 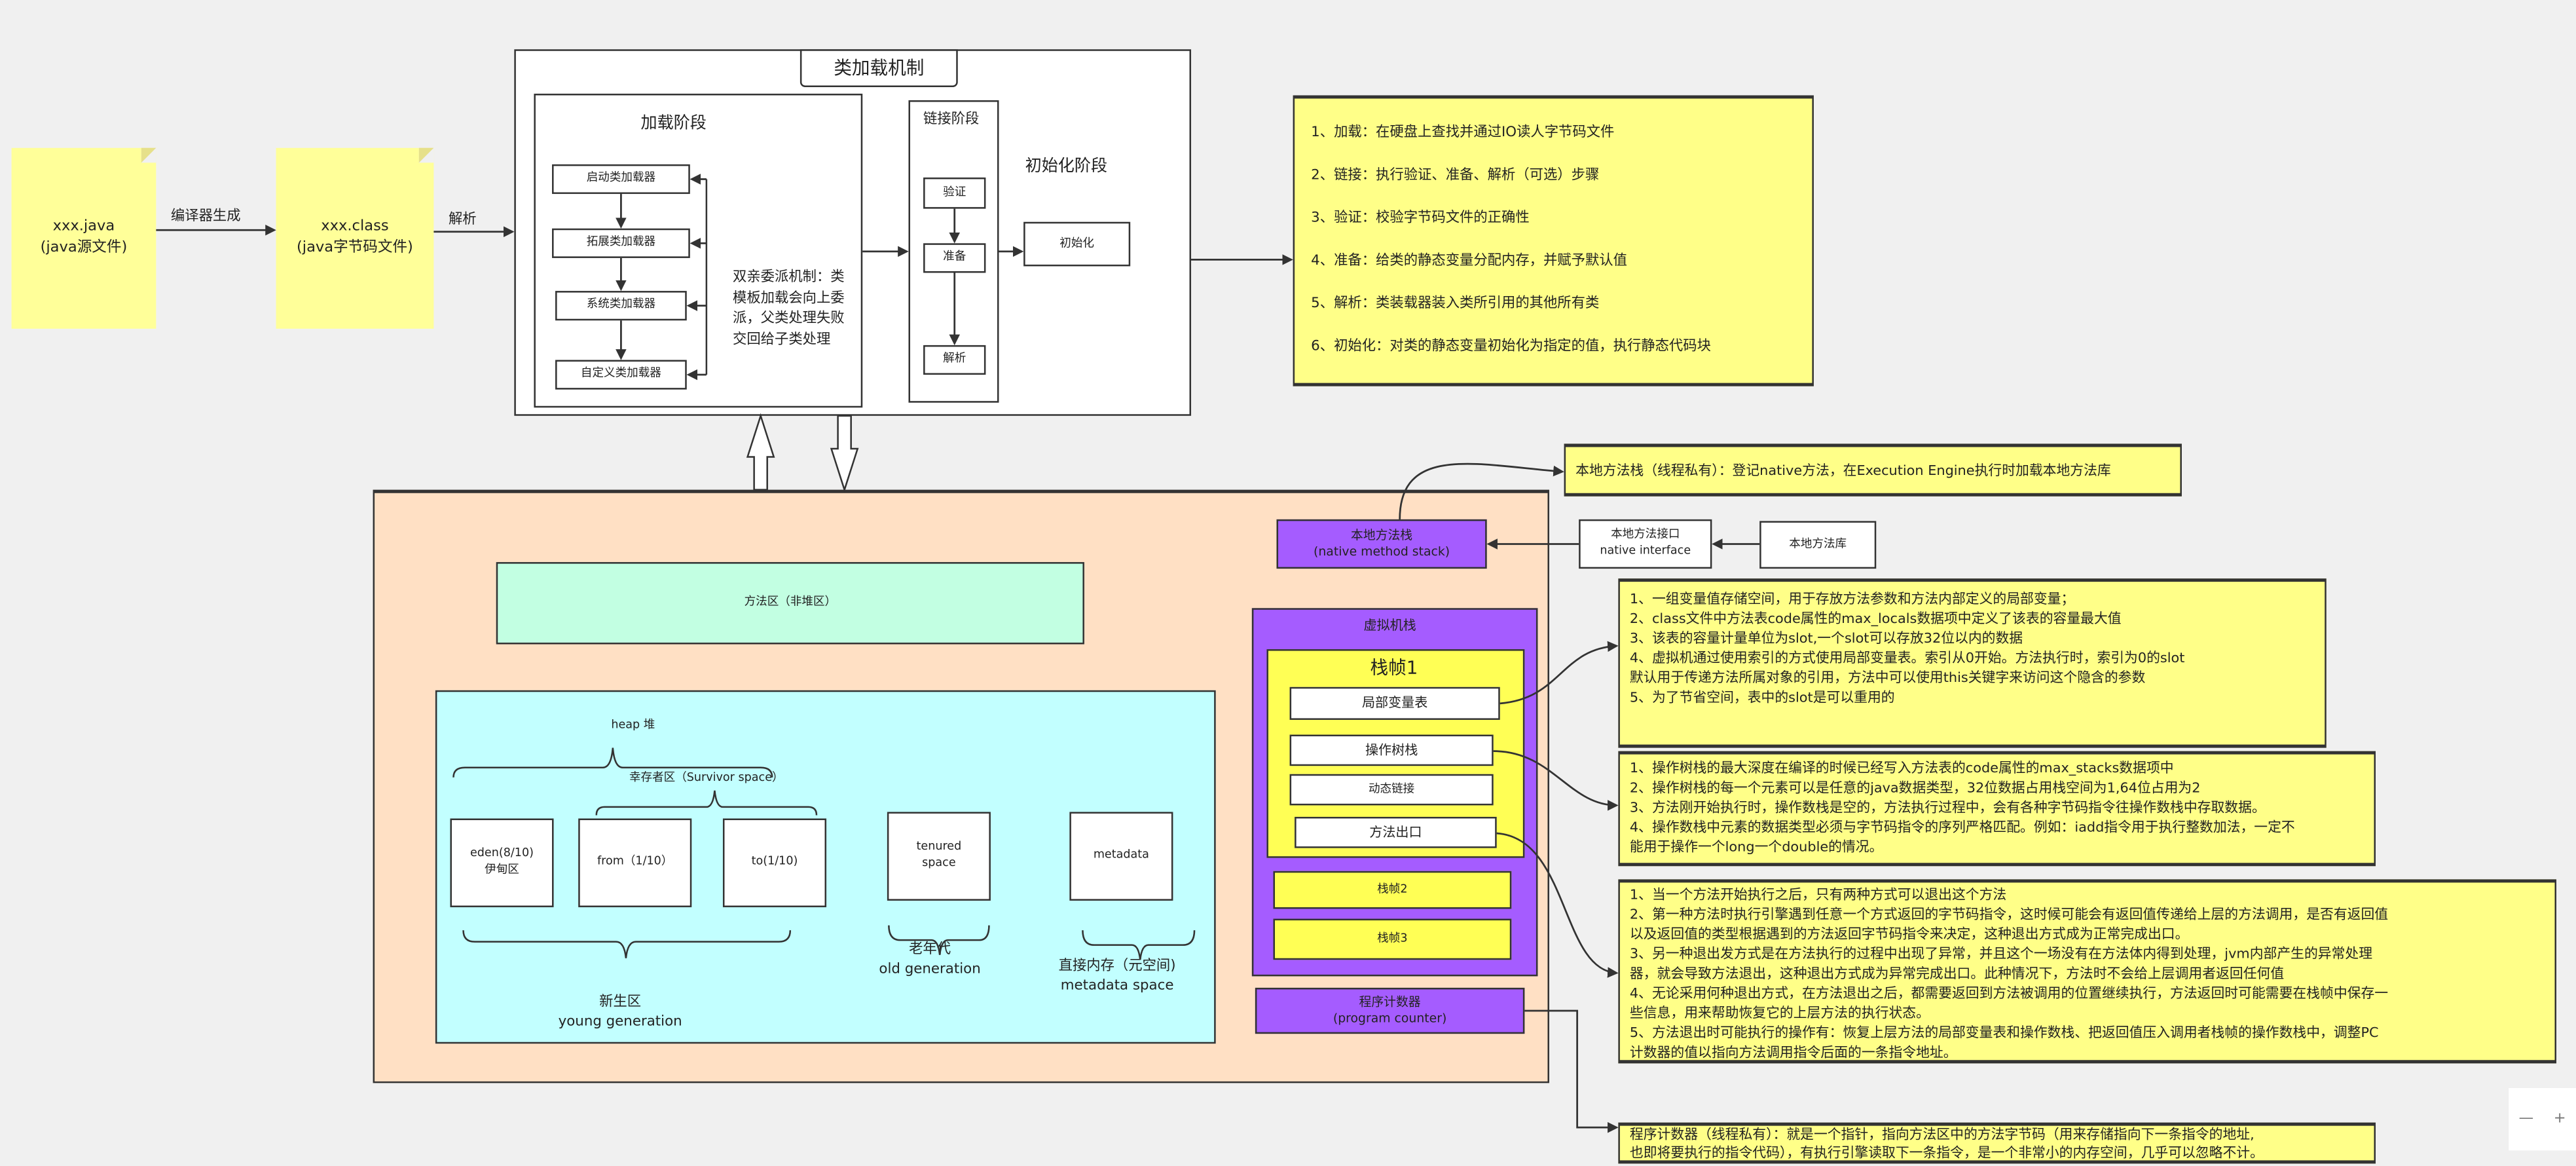 What do you see at coordinates (1556, 780) in the screenshot?
I see `curve-operand` at bounding box center [1556, 780].